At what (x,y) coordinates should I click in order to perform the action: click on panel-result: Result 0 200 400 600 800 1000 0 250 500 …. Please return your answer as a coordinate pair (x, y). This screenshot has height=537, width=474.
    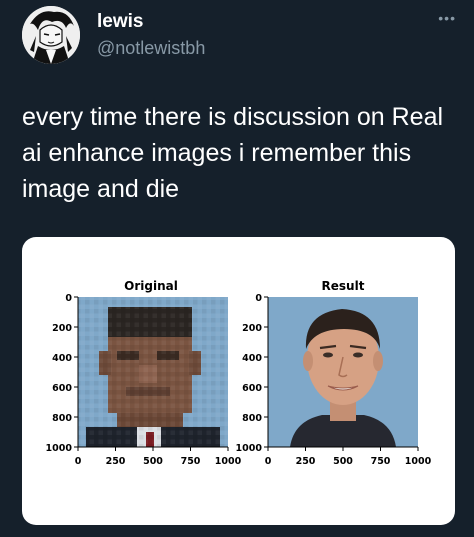
    Looking at the image, I should click on (334, 373).